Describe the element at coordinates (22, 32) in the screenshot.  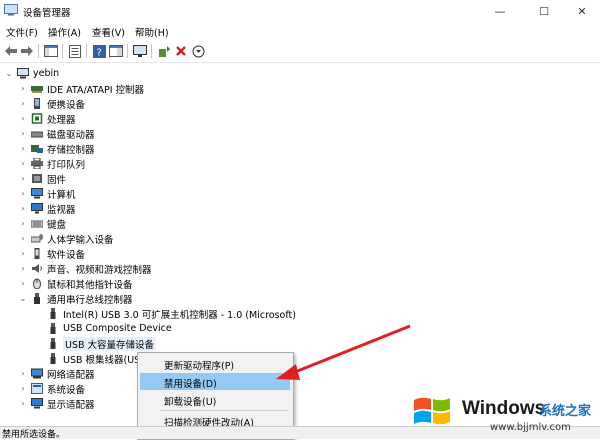
I see `menu-file: 文件(F)` at that location.